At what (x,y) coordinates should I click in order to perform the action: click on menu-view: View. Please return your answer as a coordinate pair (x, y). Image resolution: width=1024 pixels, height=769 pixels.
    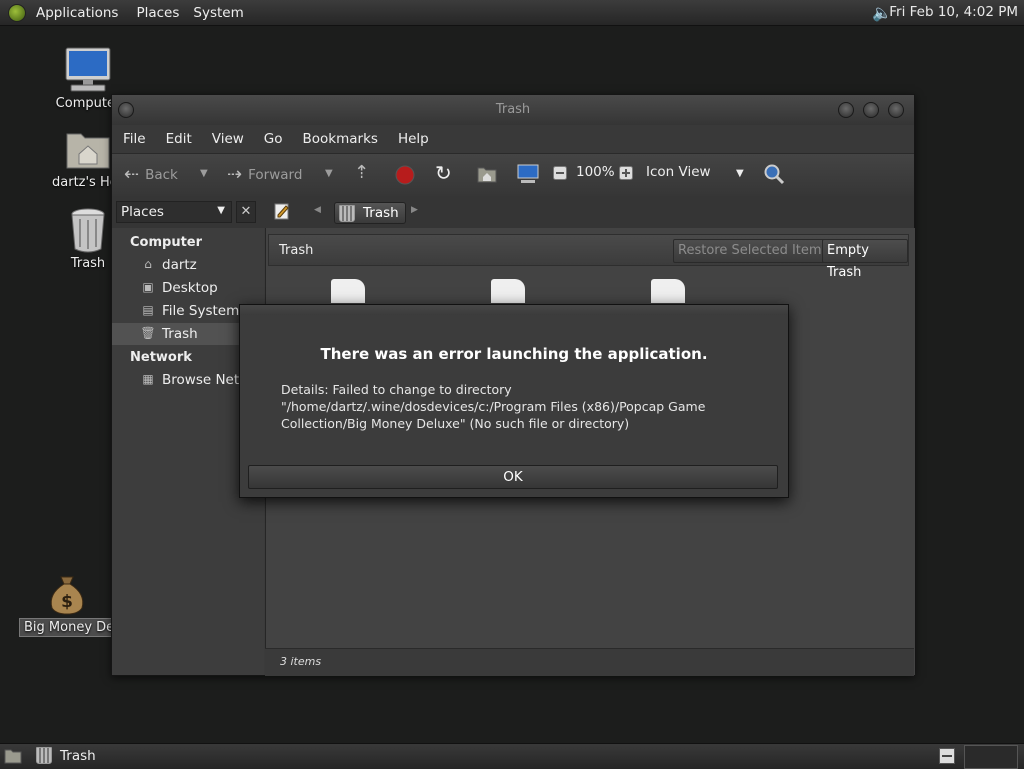
    Looking at the image, I should click on (228, 139).